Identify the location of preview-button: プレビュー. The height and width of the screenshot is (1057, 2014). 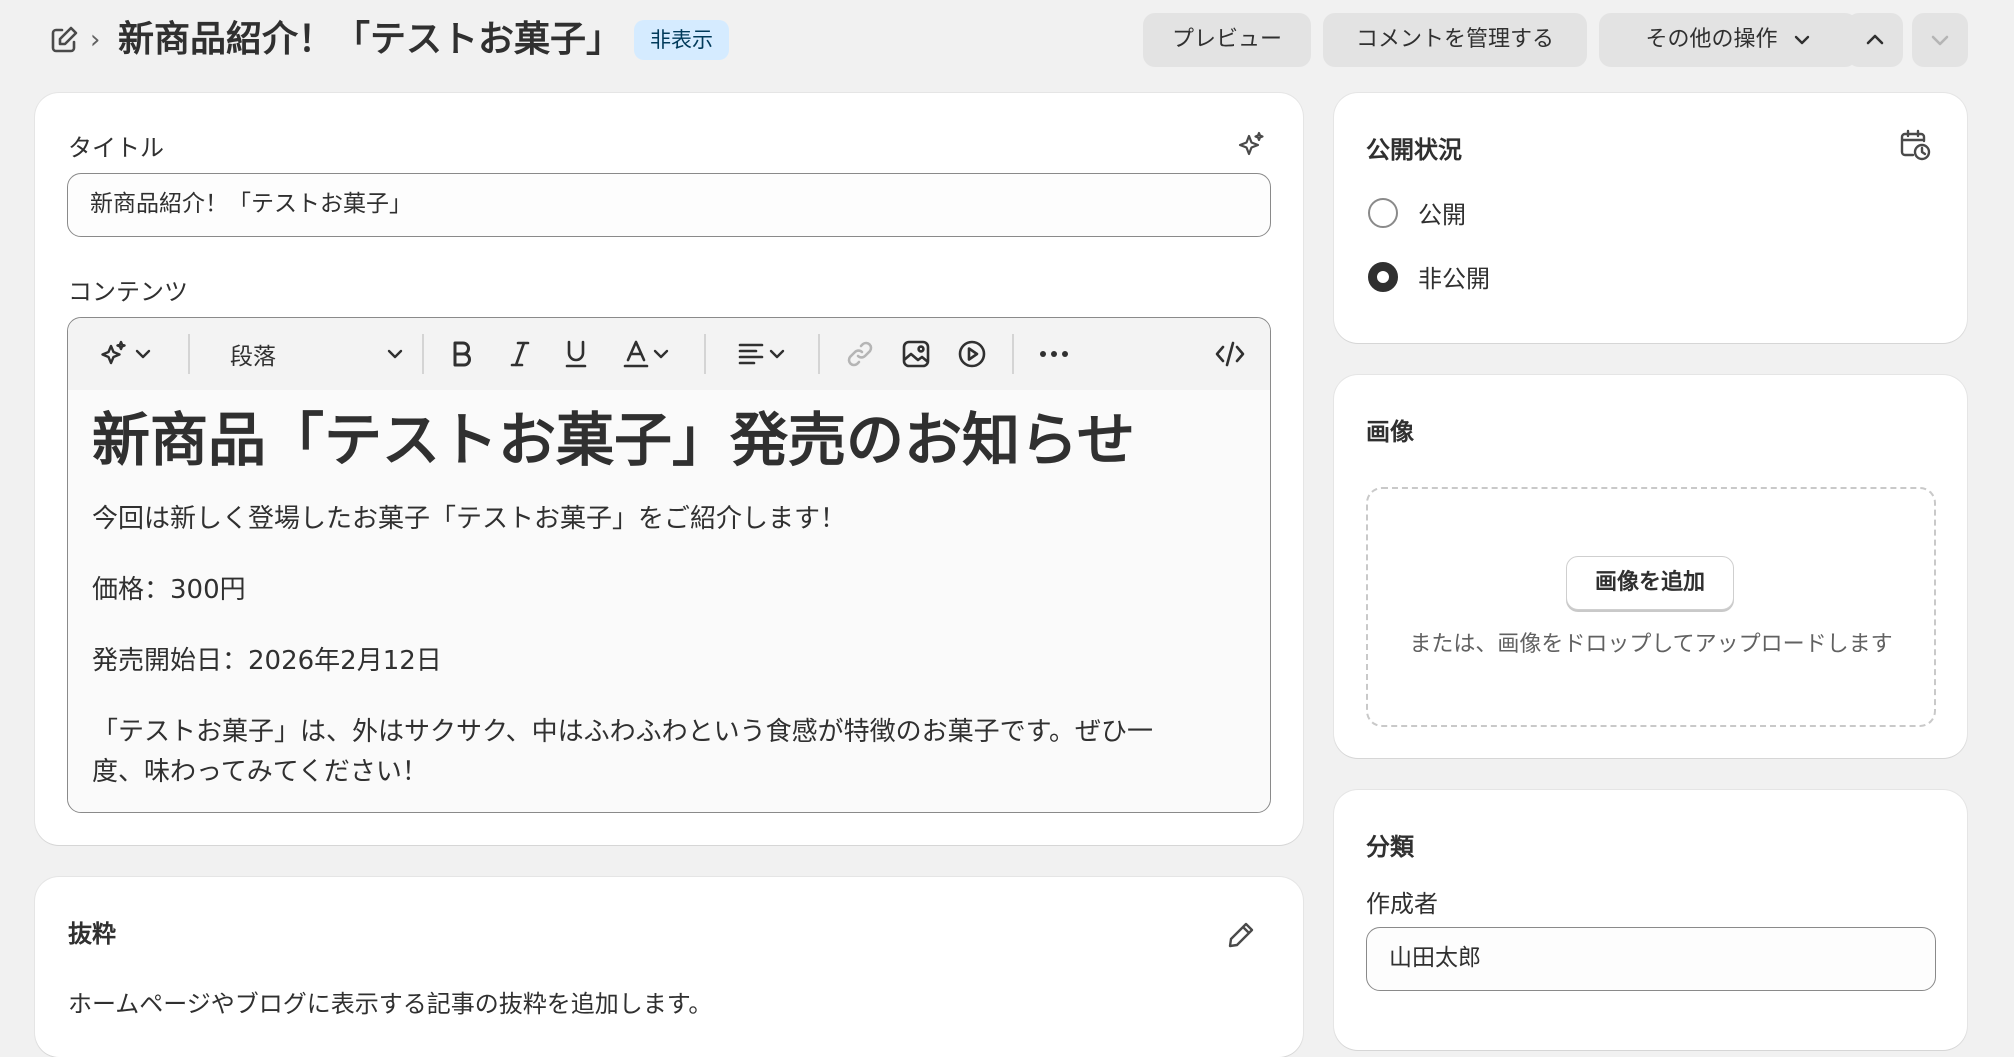
(1227, 40).